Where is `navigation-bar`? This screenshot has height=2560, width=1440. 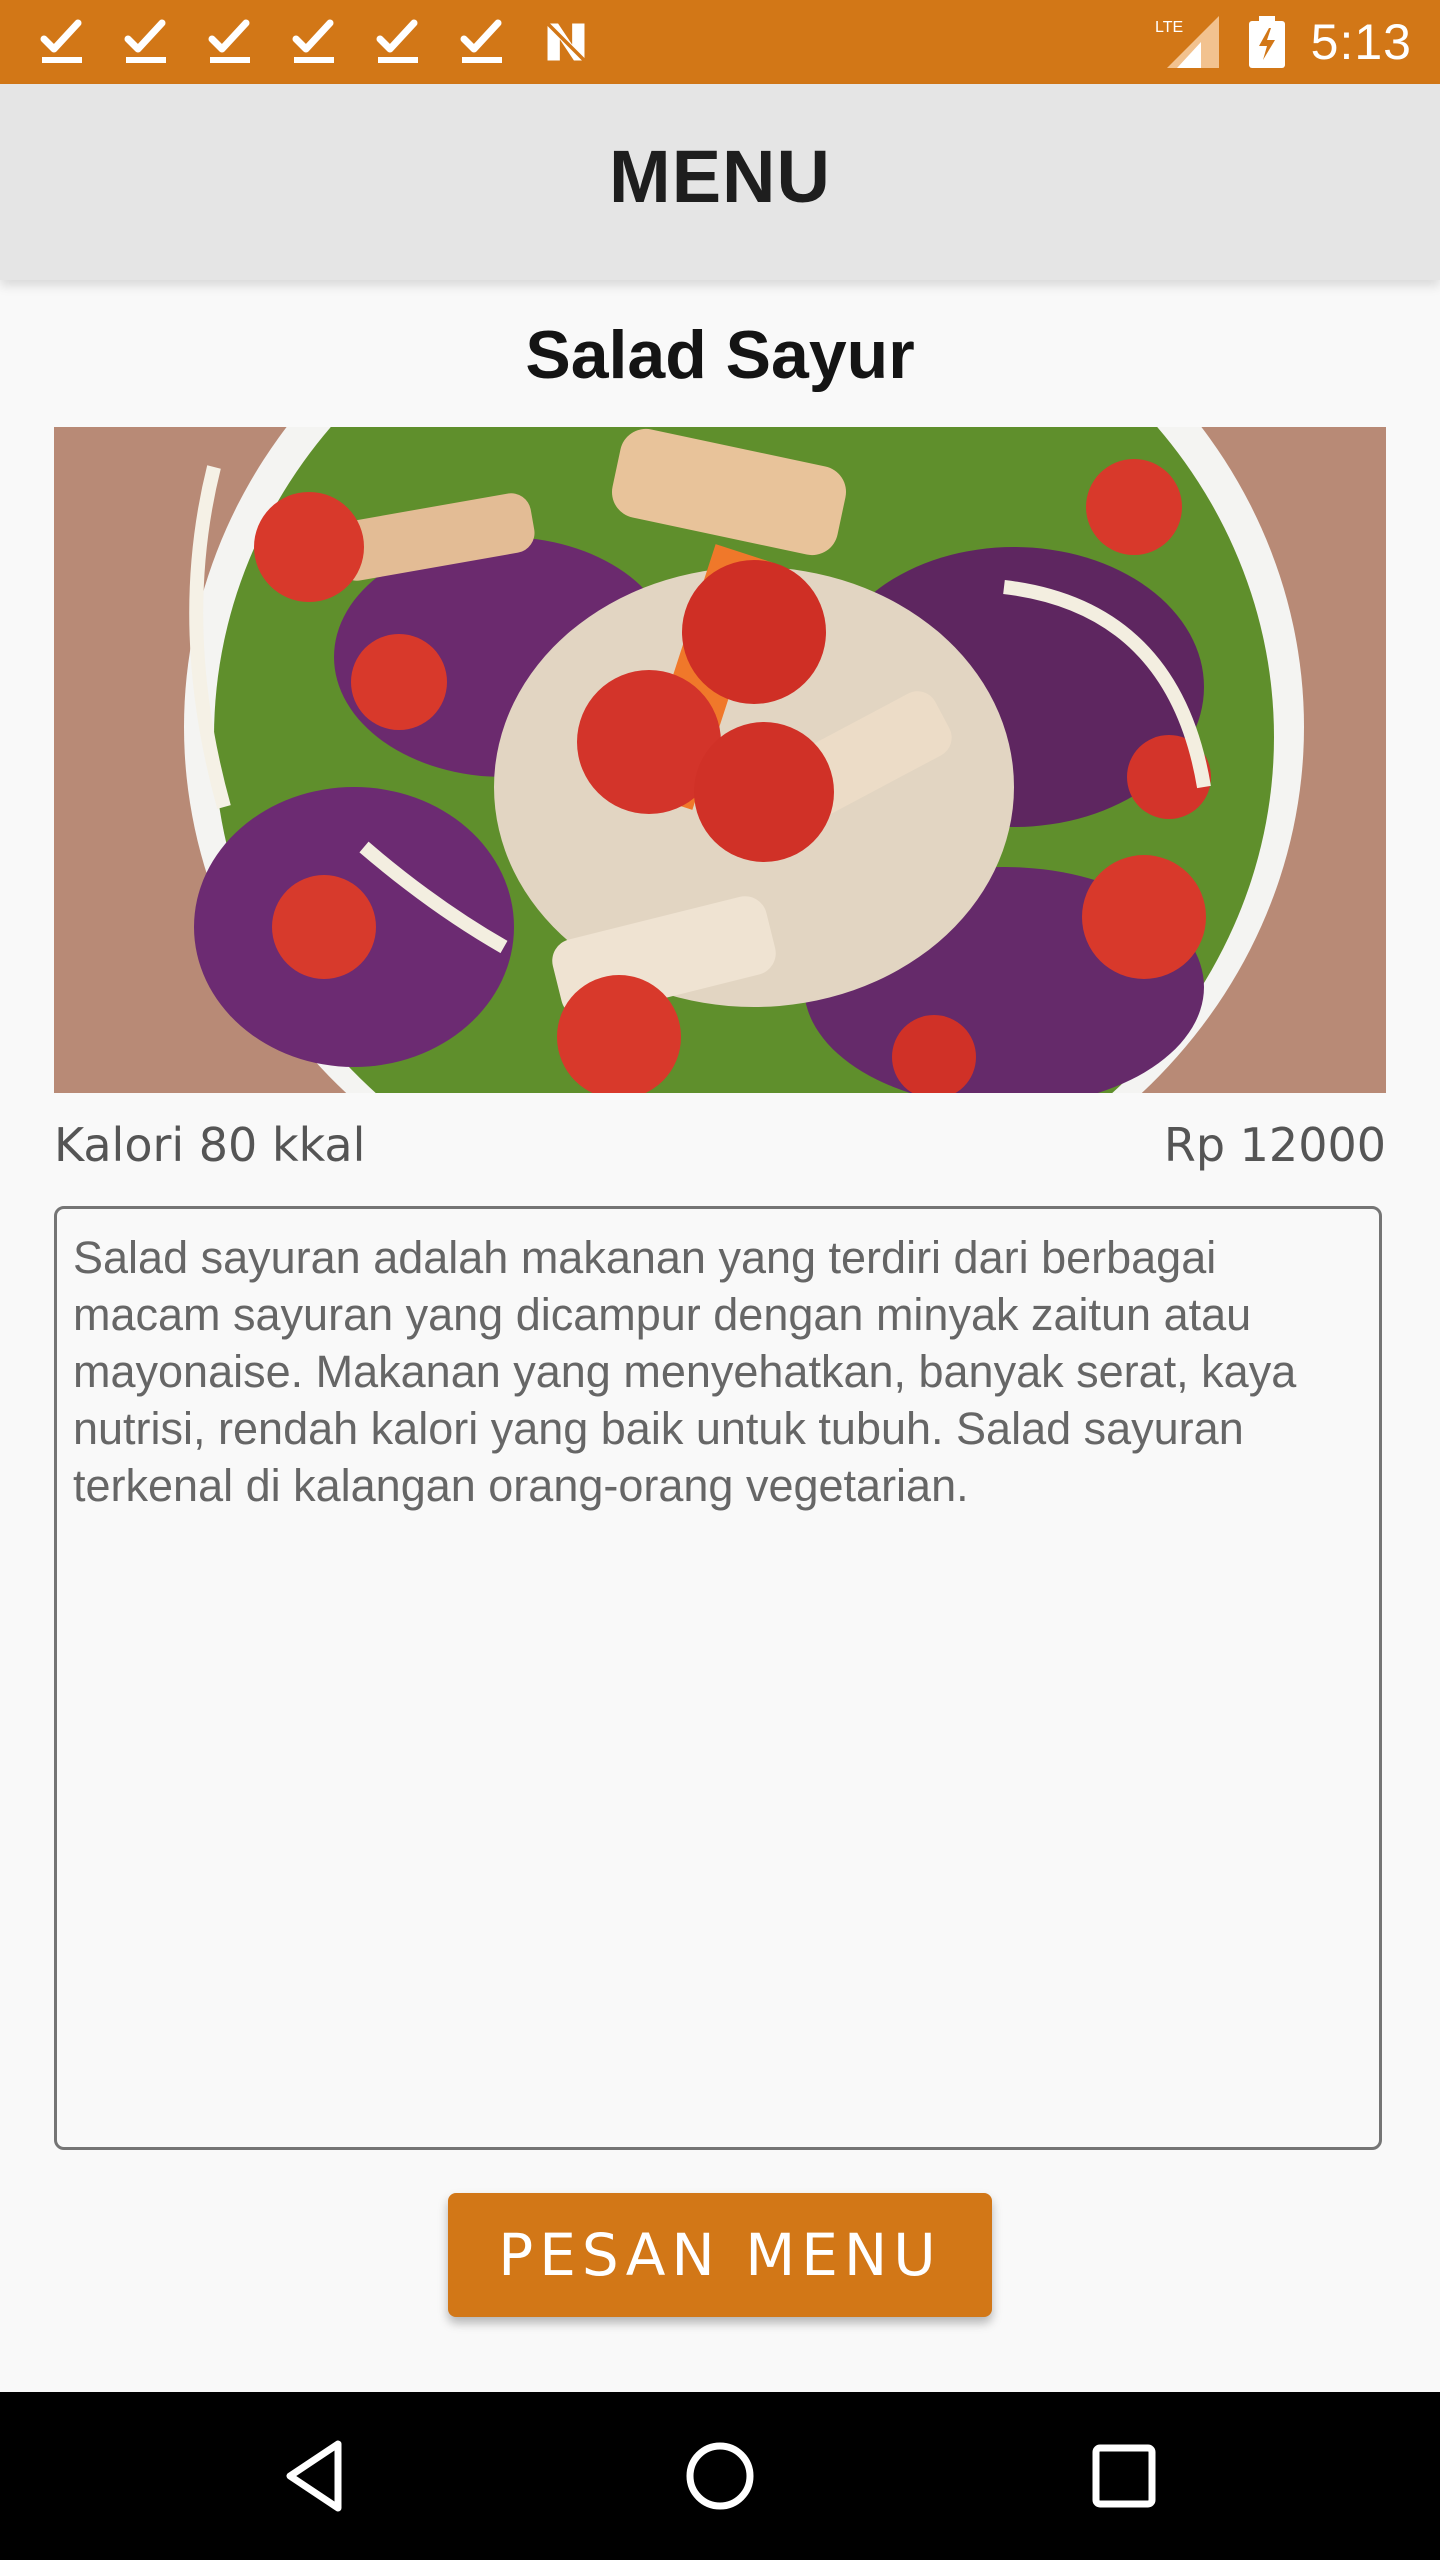 navigation-bar is located at coordinates (720, 2476).